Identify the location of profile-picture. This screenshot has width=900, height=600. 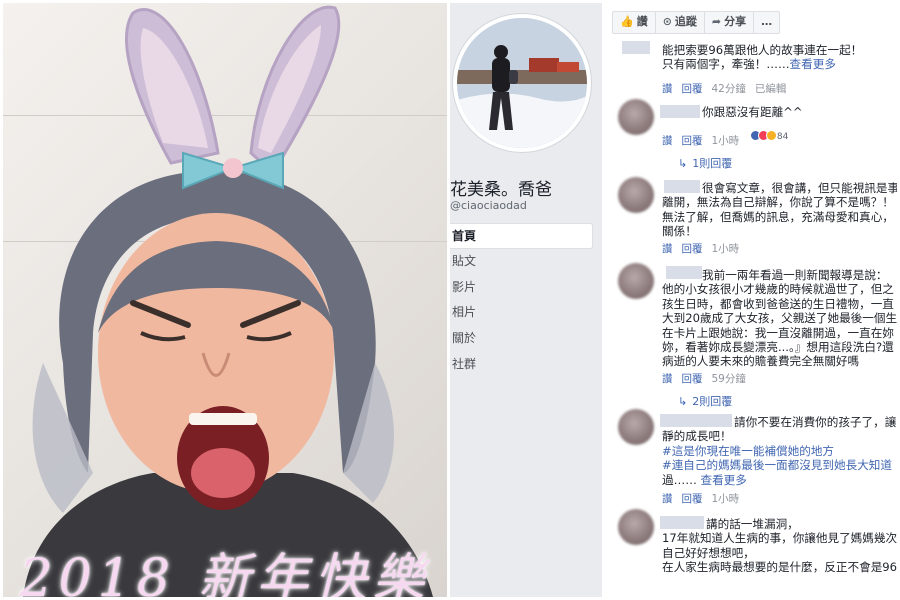
(522, 83).